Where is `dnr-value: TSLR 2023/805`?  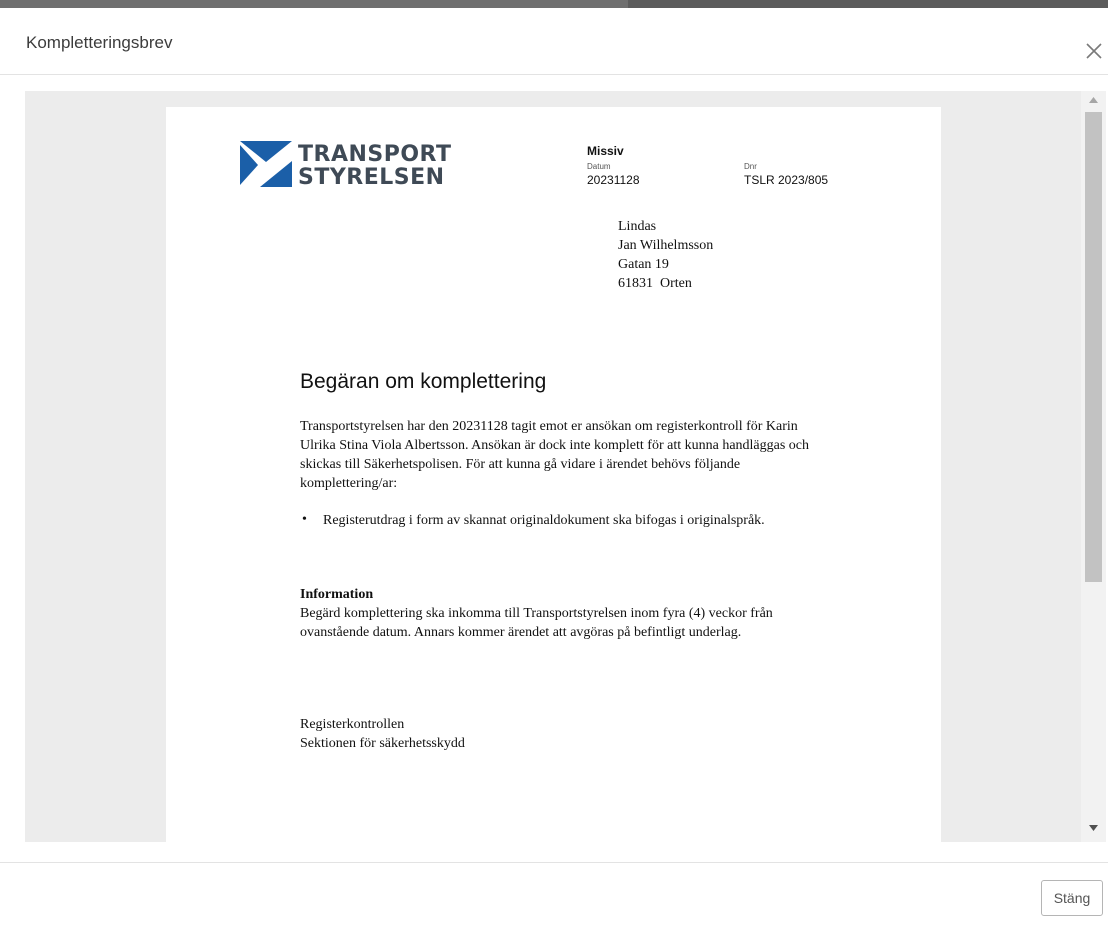
dnr-value: TSLR 2023/805 is located at coordinates (786, 180).